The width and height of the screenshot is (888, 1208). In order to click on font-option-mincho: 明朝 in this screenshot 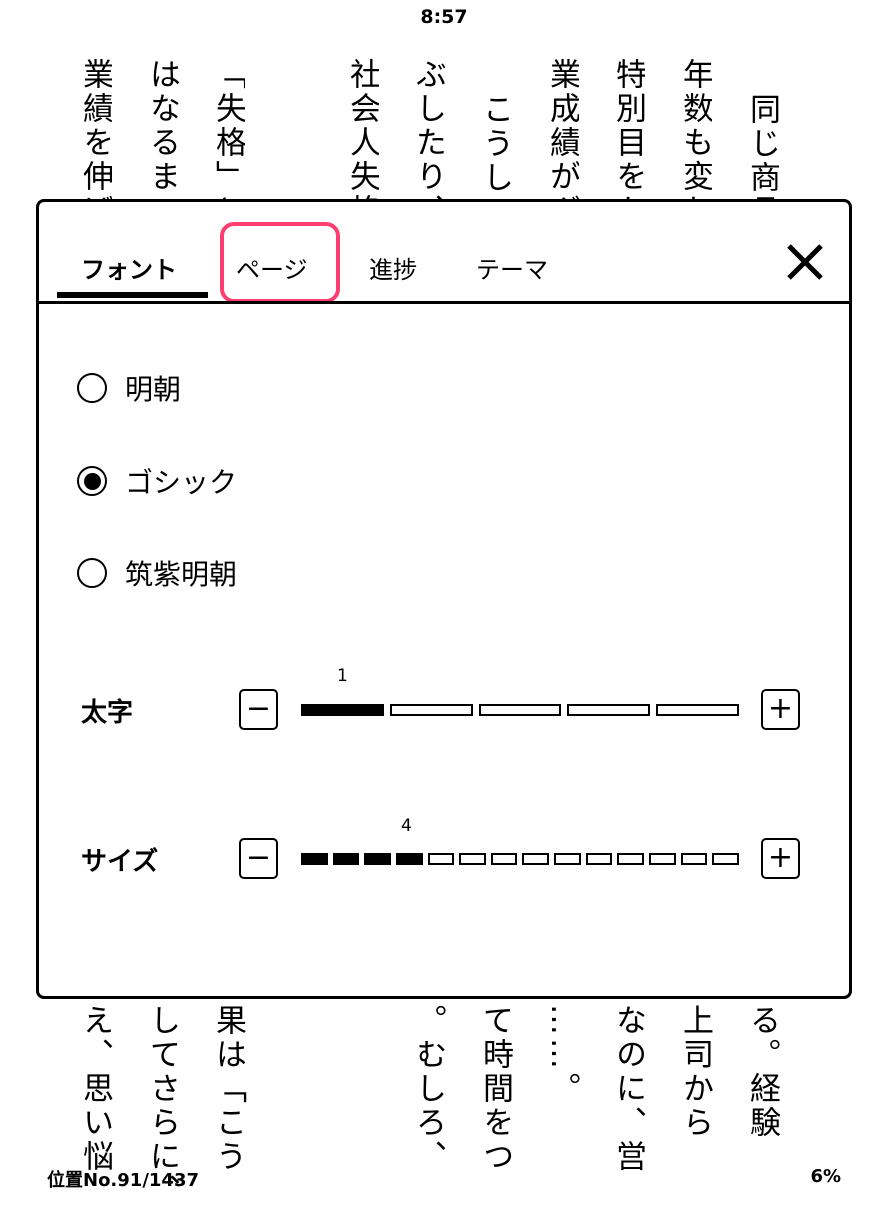, I will do `click(129, 388)`.